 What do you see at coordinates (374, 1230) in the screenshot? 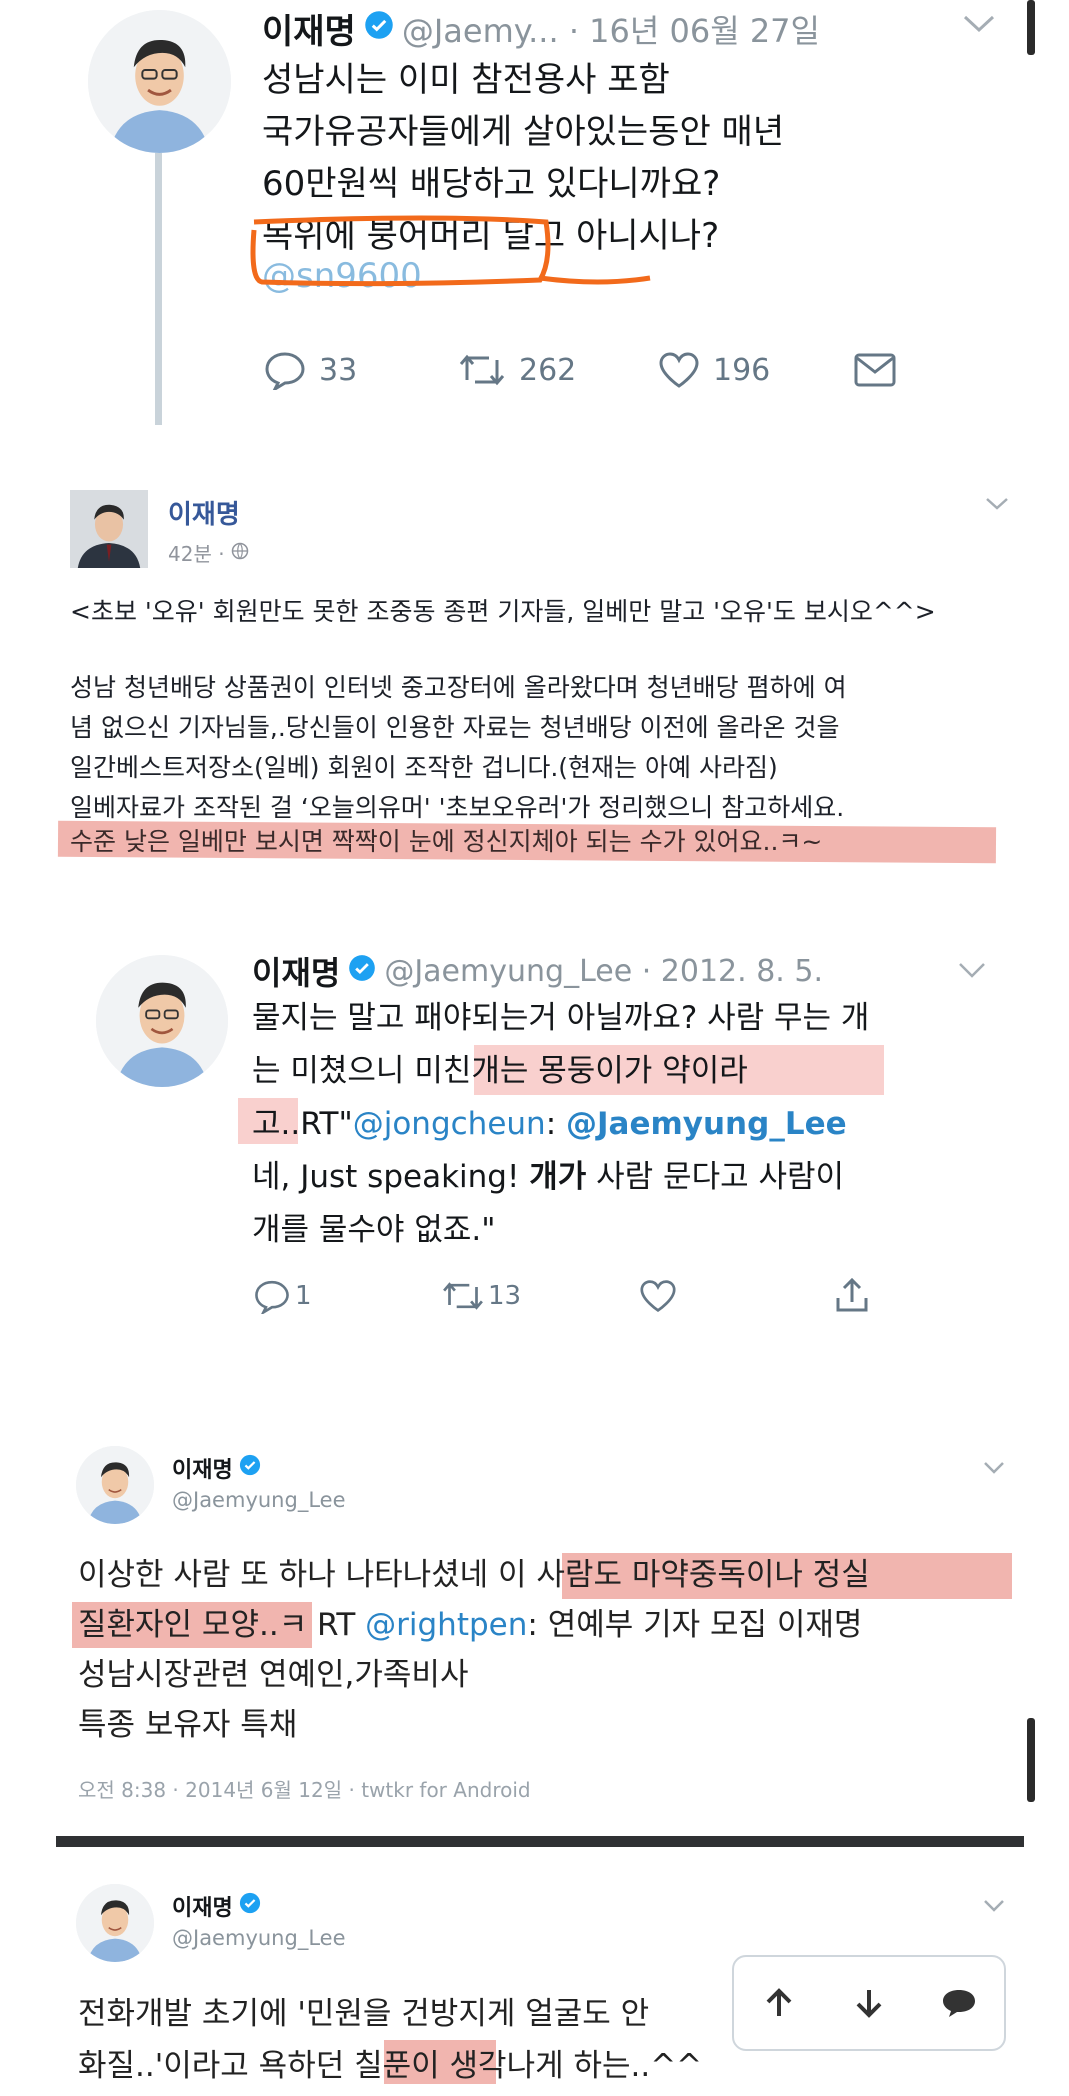
I see `tweet-text-line: 개를 물수야 없죠."` at bounding box center [374, 1230].